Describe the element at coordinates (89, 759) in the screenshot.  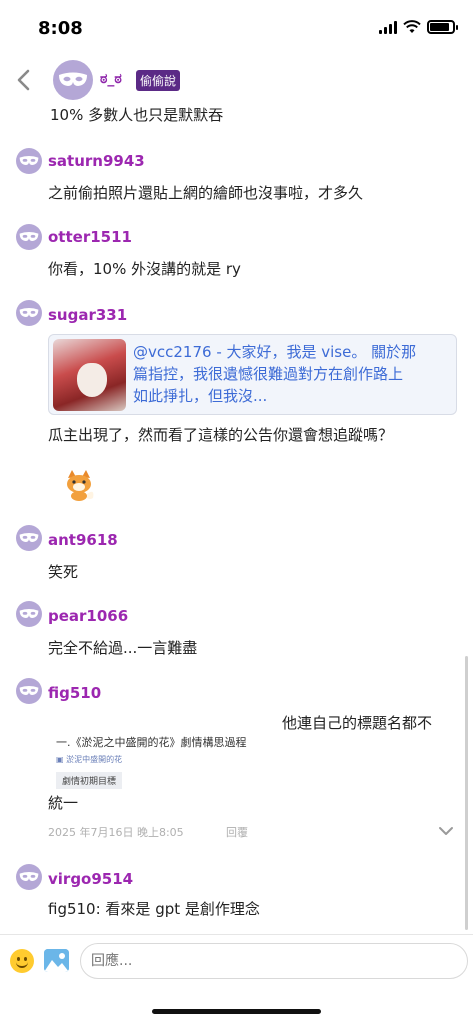
I see `embedded-image-subtitle: ▣ 淤泥中盛開的花` at that location.